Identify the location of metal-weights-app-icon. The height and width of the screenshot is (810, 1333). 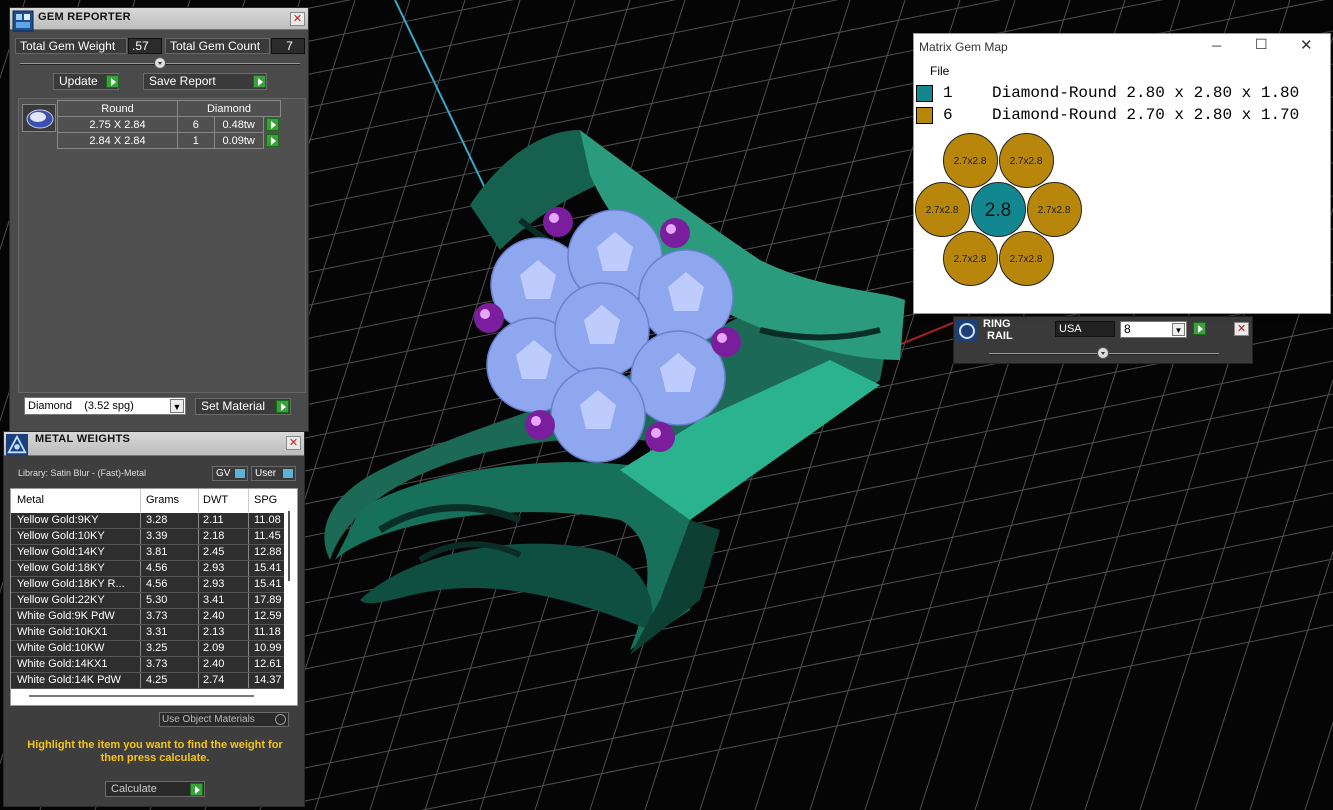
(17, 445).